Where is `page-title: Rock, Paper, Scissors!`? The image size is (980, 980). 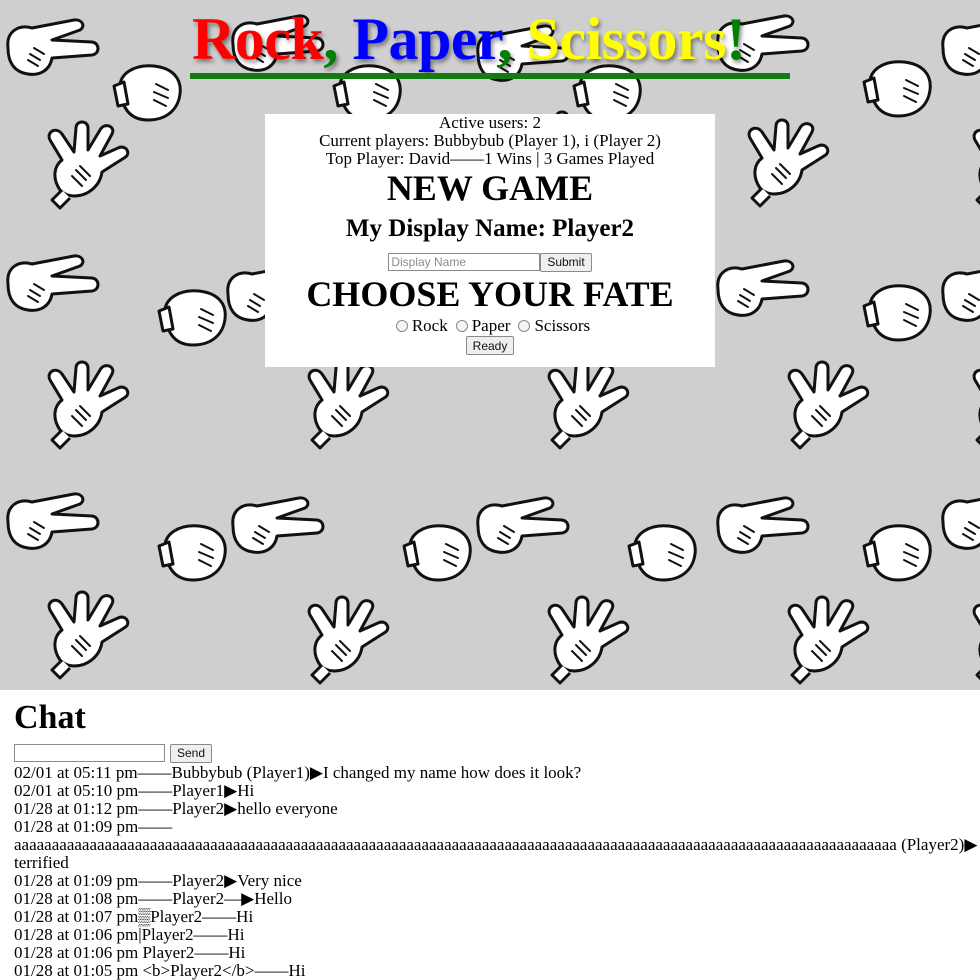 page-title: Rock, Paper, Scissors! is located at coordinates (492, 39).